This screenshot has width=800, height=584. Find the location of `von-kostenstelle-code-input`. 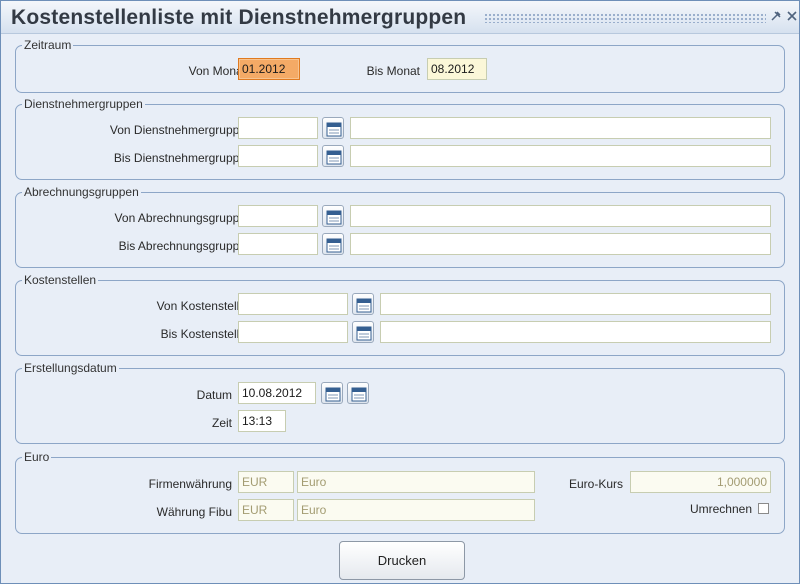

von-kostenstelle-code-input is located at coordinates (293, 304).